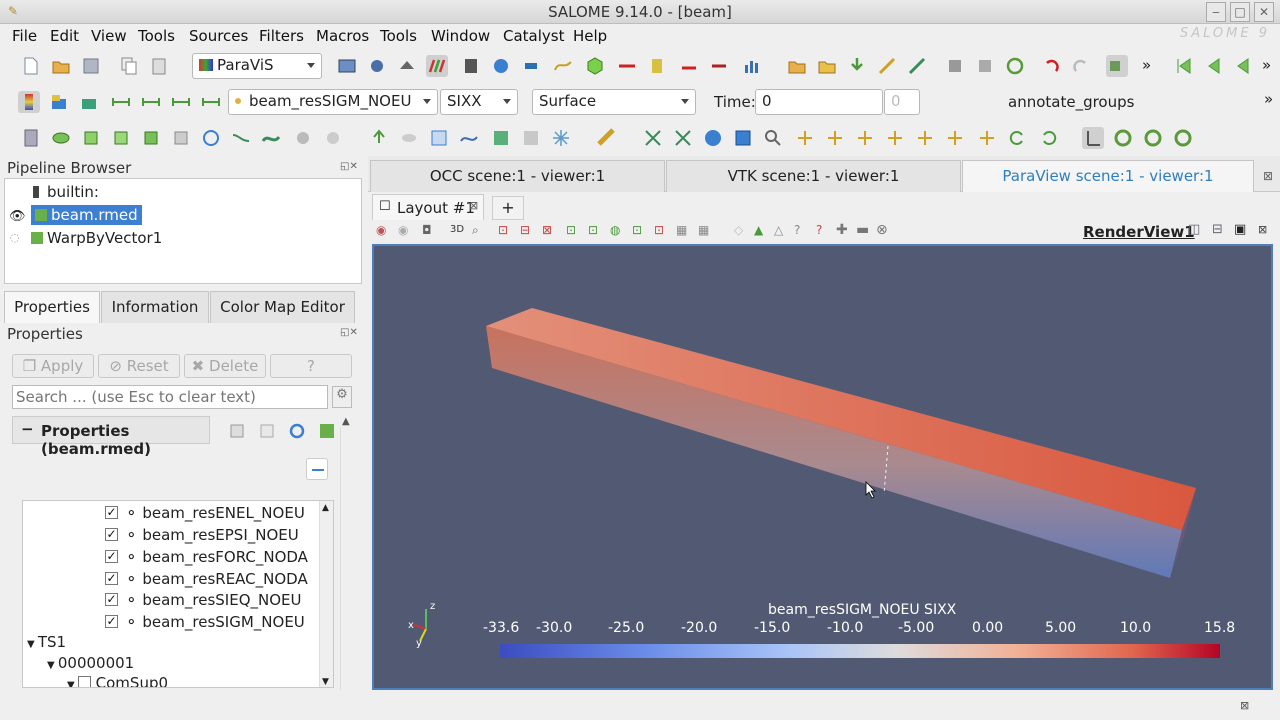  Describe the element at coordinates (428, 207) in the screenshot. I see `layout-tab: ☐ Layout #1 ⊠` at that location.